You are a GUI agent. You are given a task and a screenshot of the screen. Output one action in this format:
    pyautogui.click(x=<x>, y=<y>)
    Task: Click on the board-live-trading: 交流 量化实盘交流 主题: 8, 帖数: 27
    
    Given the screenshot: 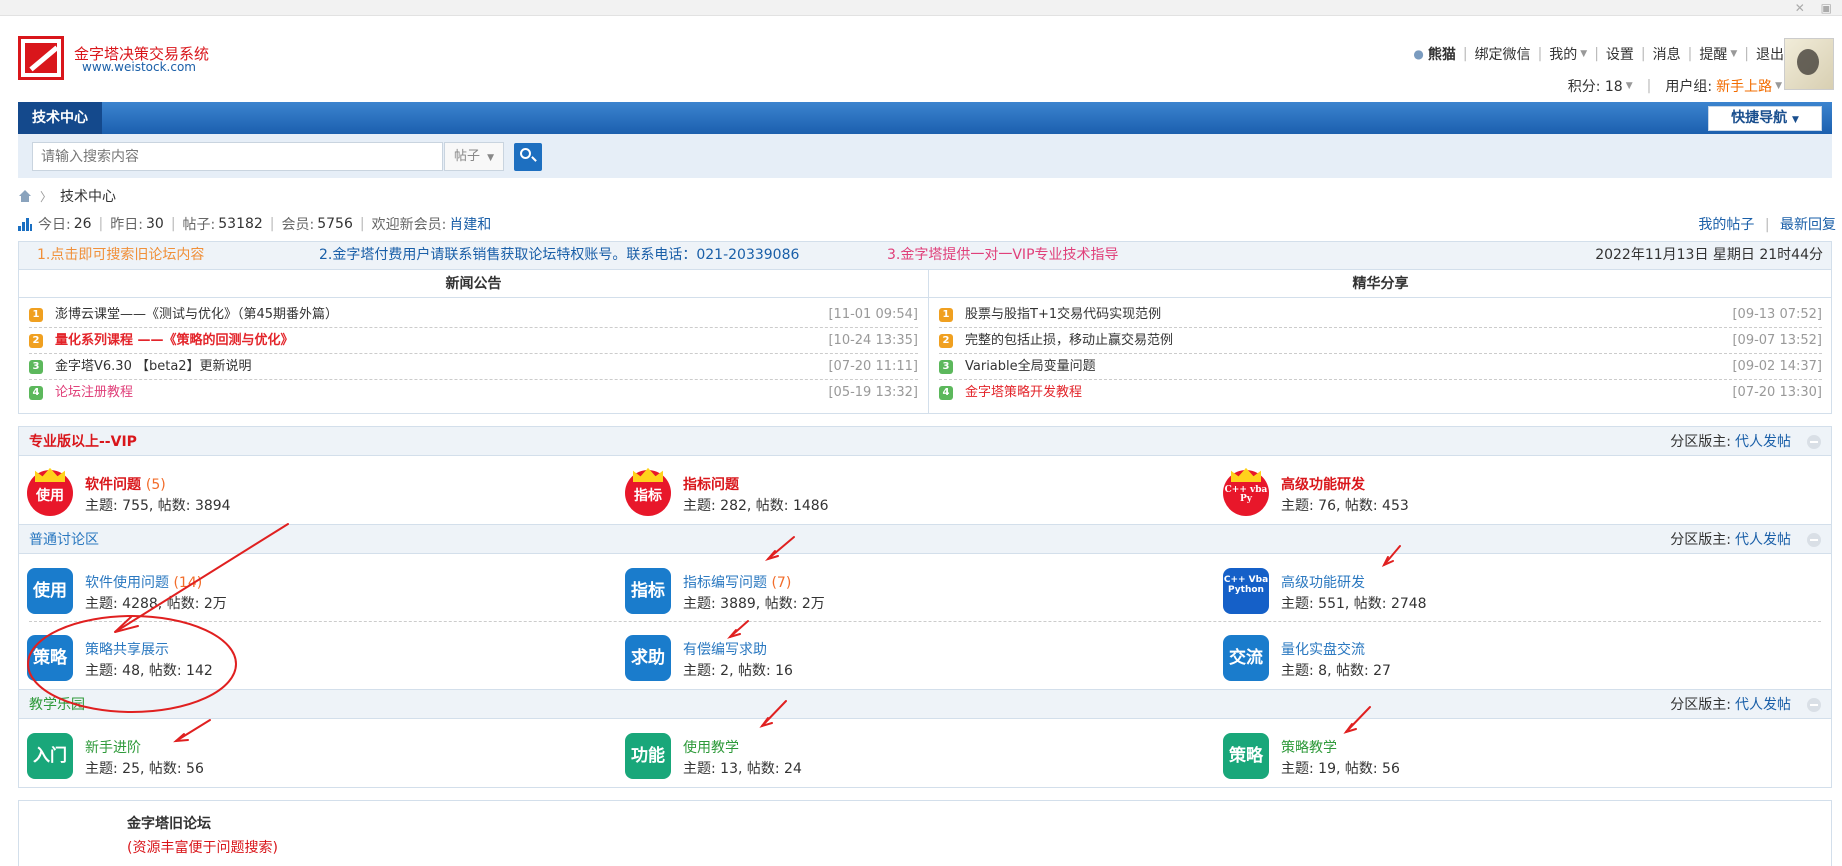 What is the action you would take?
    pyautogui.click(x=1495, y=656)
    